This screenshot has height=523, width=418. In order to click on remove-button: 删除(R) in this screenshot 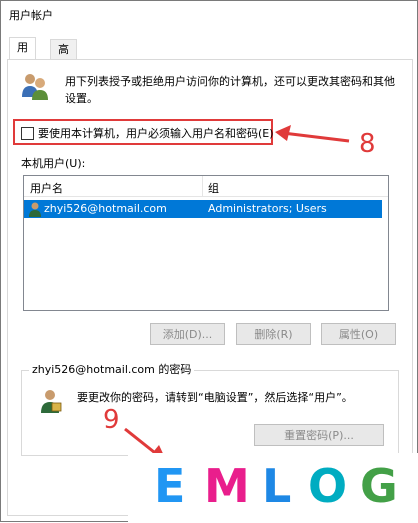, I will do `click(273, 334)`.